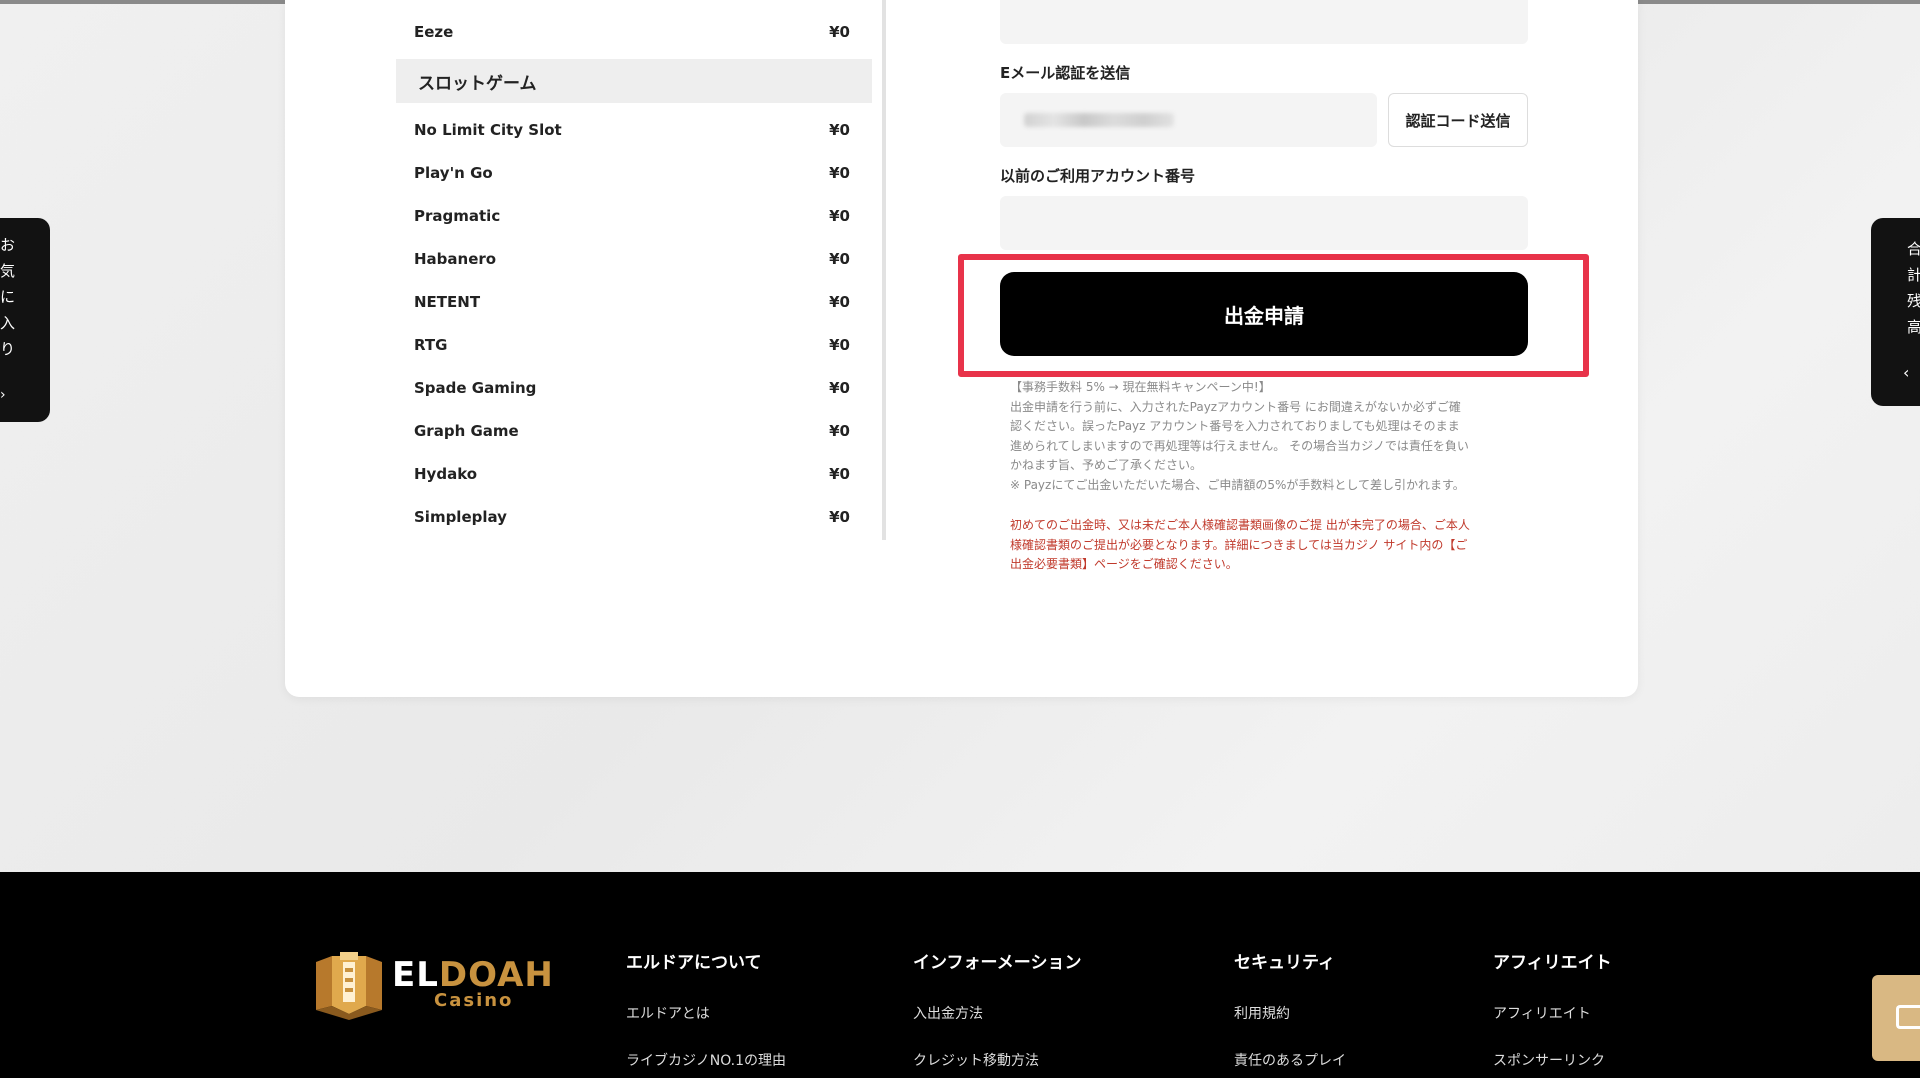 The height and width of the screenshot is (1078, 1920). What do you see at coordinates (1239, 544) in the screenshot?
I see `warning-line: 様確認書類のご提出が必要となります。詳細につきましては当カジノ サイト内の【ご` at bounding box center [1239, 544].